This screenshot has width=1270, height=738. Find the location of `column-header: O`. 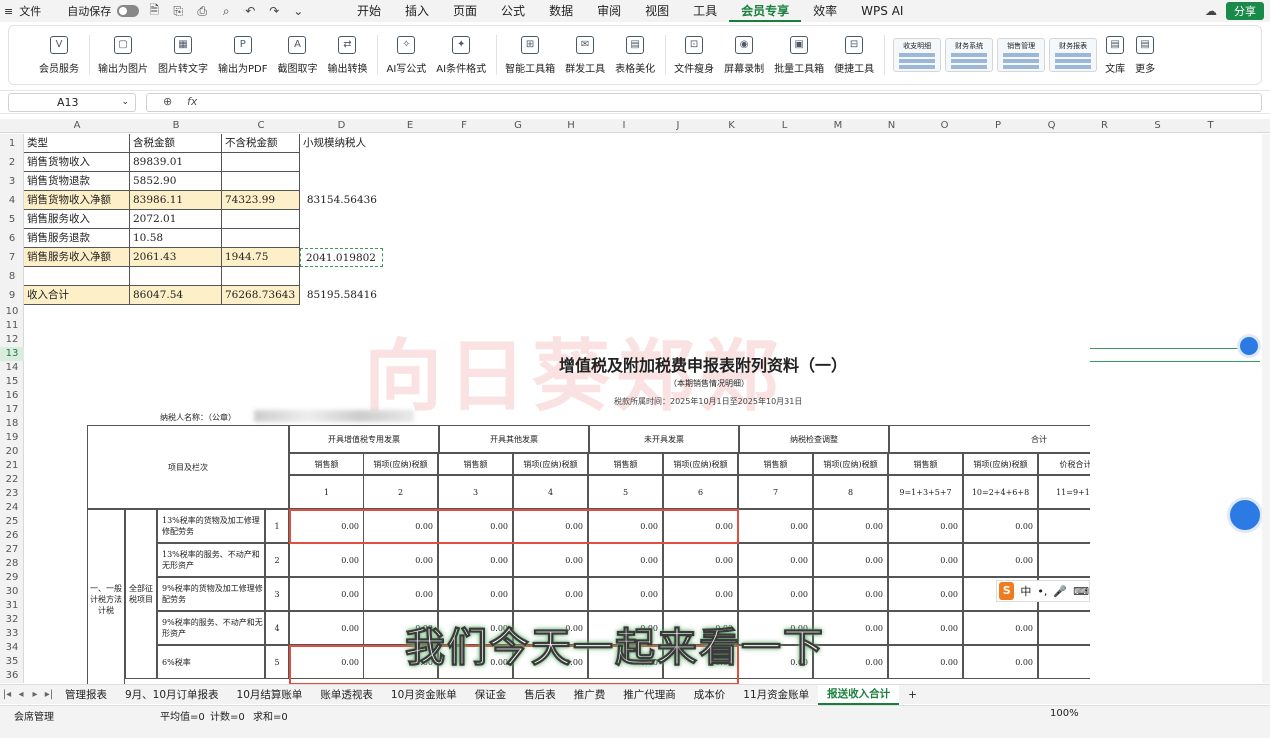

column-header: O is located at coordinates (944, 126).